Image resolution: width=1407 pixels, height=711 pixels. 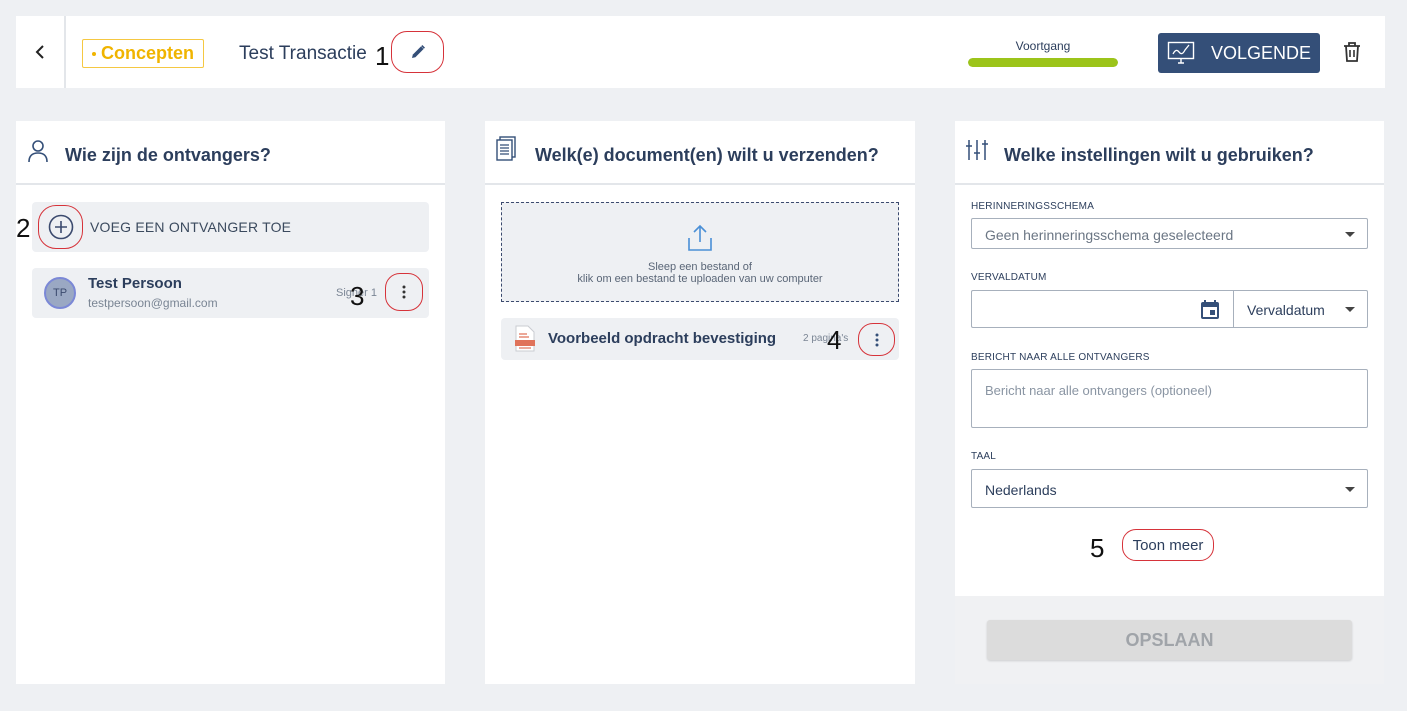 I want to click on dropzone-text-line1: Sleep een bestand of, so click(x=700, y=267).